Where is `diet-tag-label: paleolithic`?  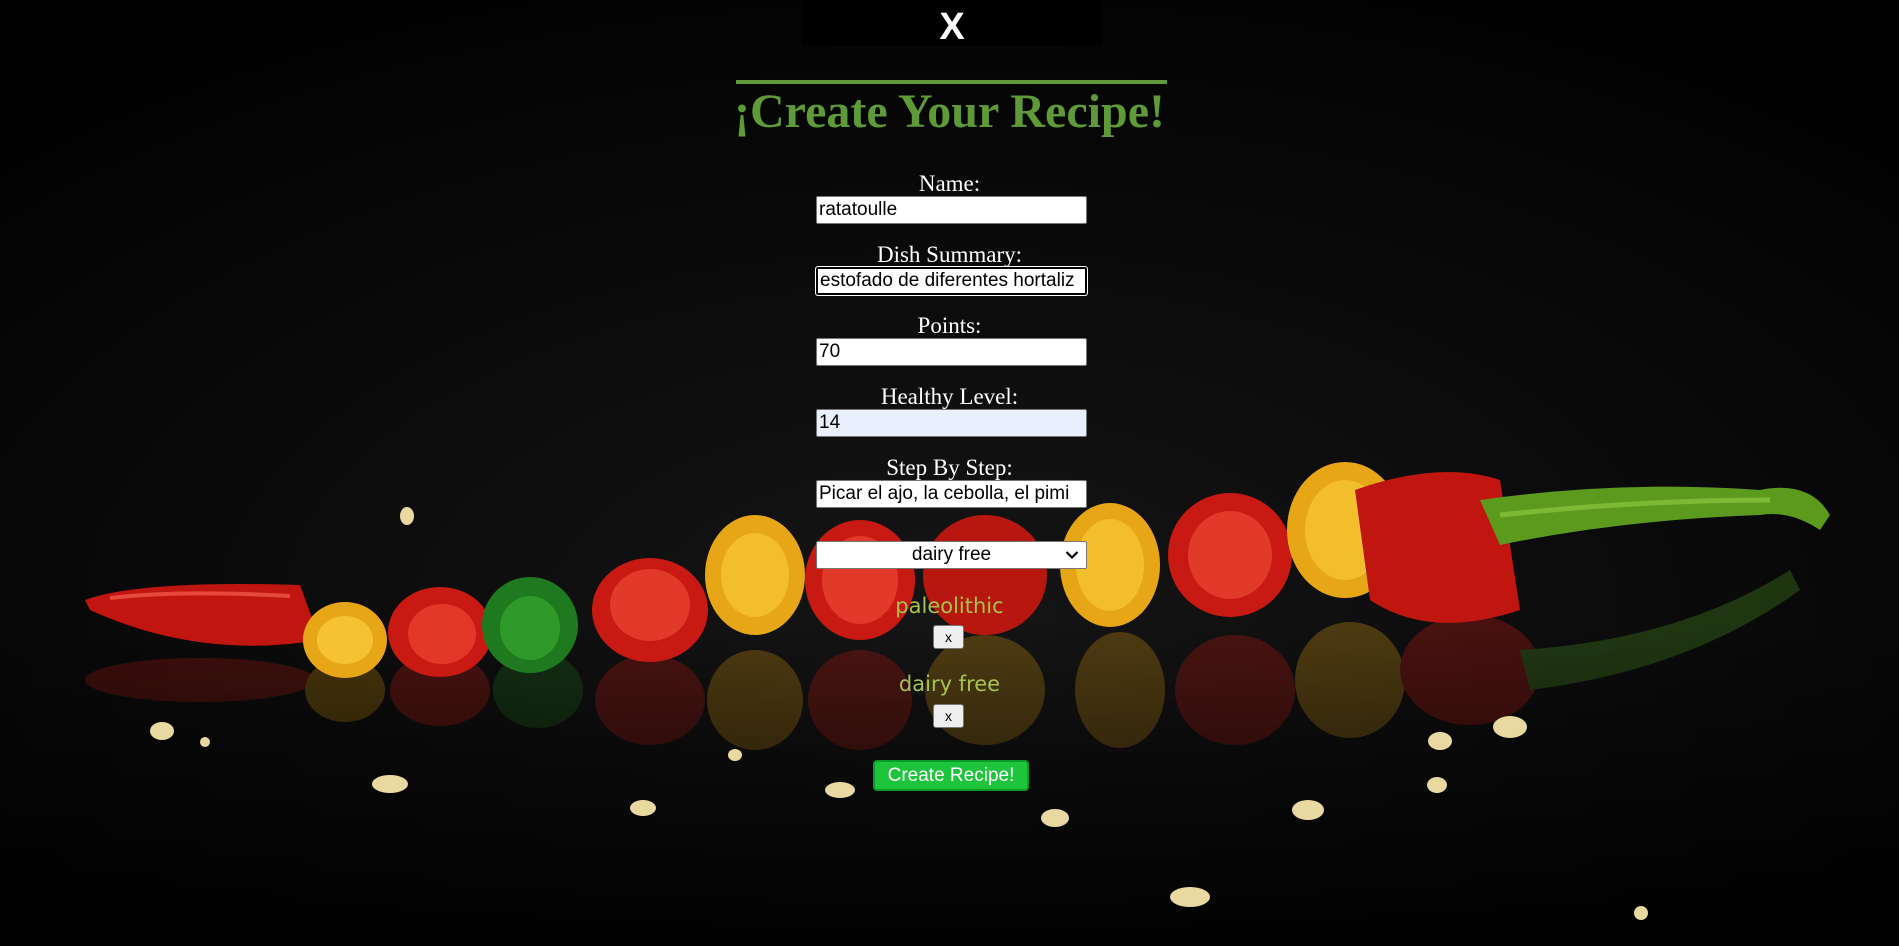 diet-tag-label: paleolithic is located at coordinates (949, 606).